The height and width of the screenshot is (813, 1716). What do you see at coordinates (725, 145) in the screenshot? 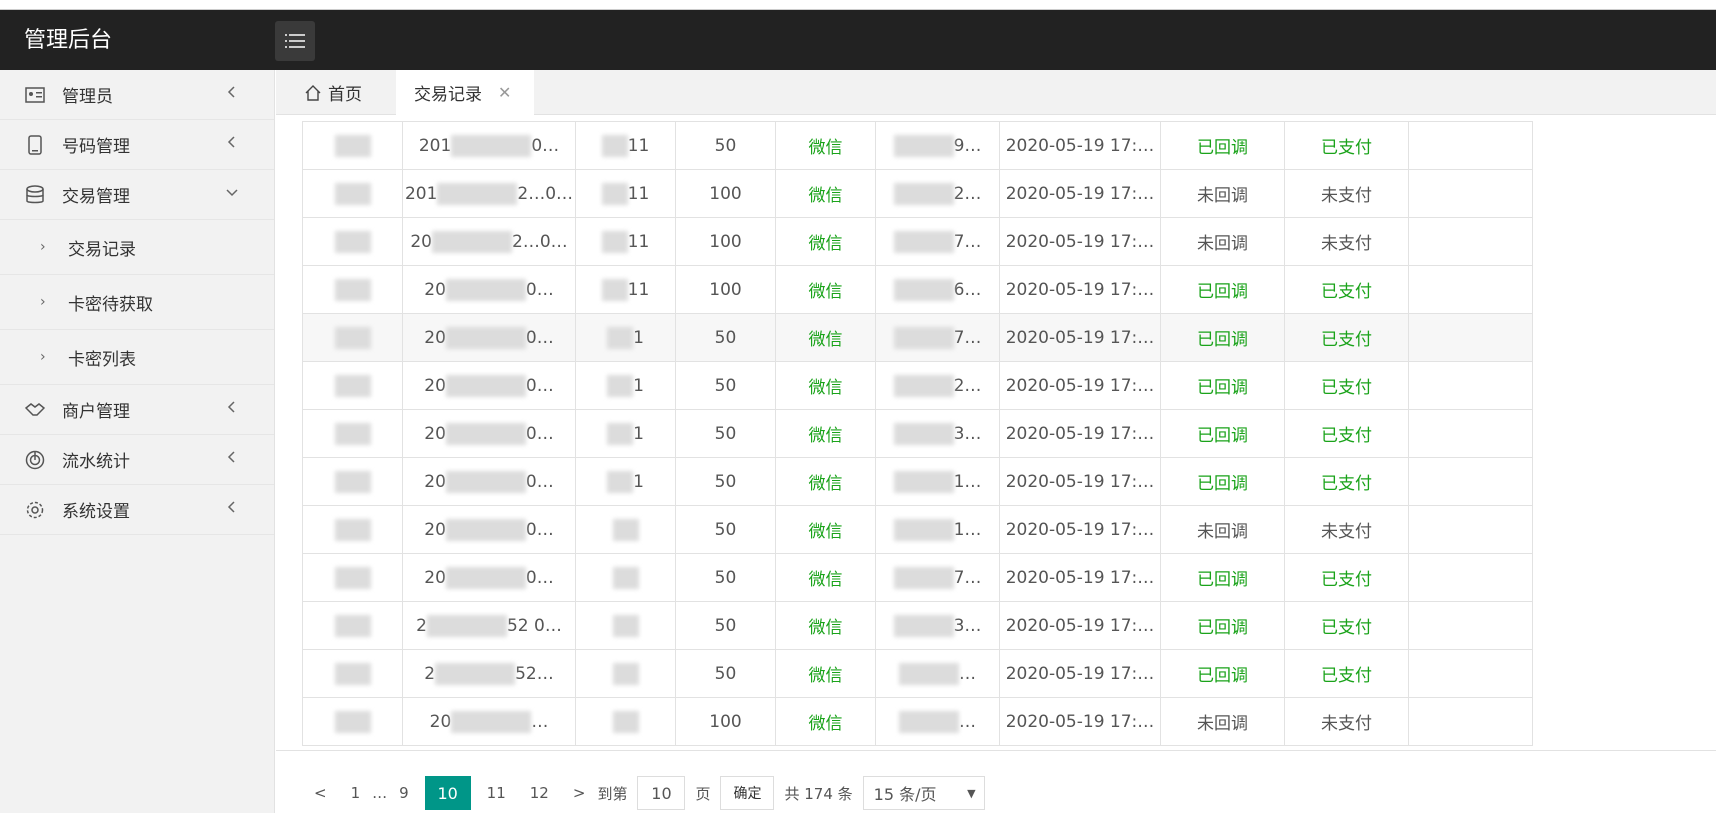
I see `table-cell: 50` at bounding box center [725, 145].